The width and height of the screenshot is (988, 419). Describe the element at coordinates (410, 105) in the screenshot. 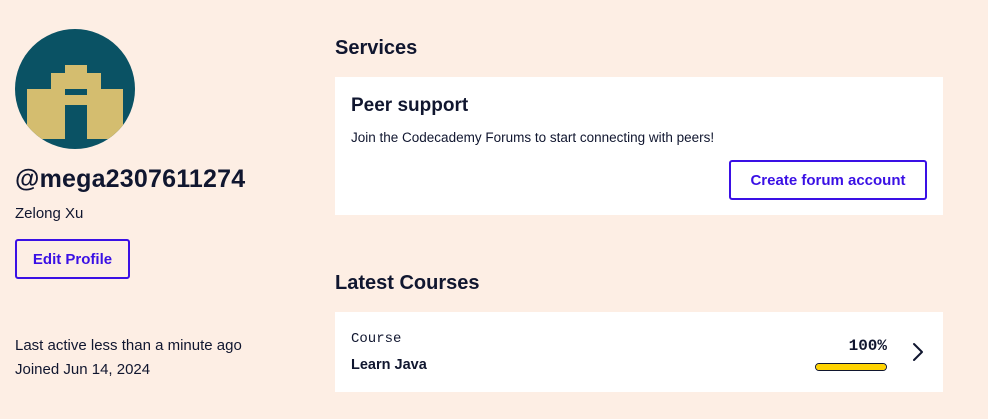

I see `peer-support-title: Peer support` at that location.